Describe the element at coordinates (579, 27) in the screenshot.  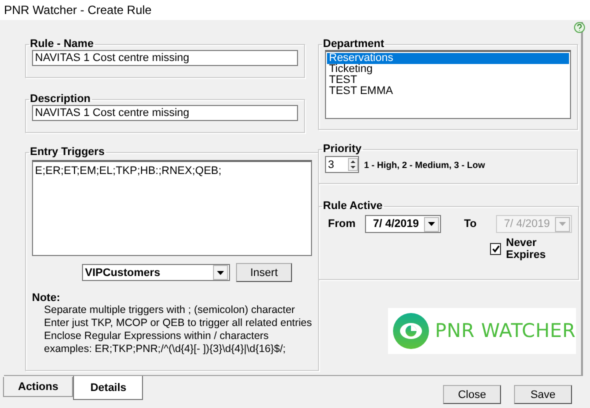
I see `help-icon` at that location.